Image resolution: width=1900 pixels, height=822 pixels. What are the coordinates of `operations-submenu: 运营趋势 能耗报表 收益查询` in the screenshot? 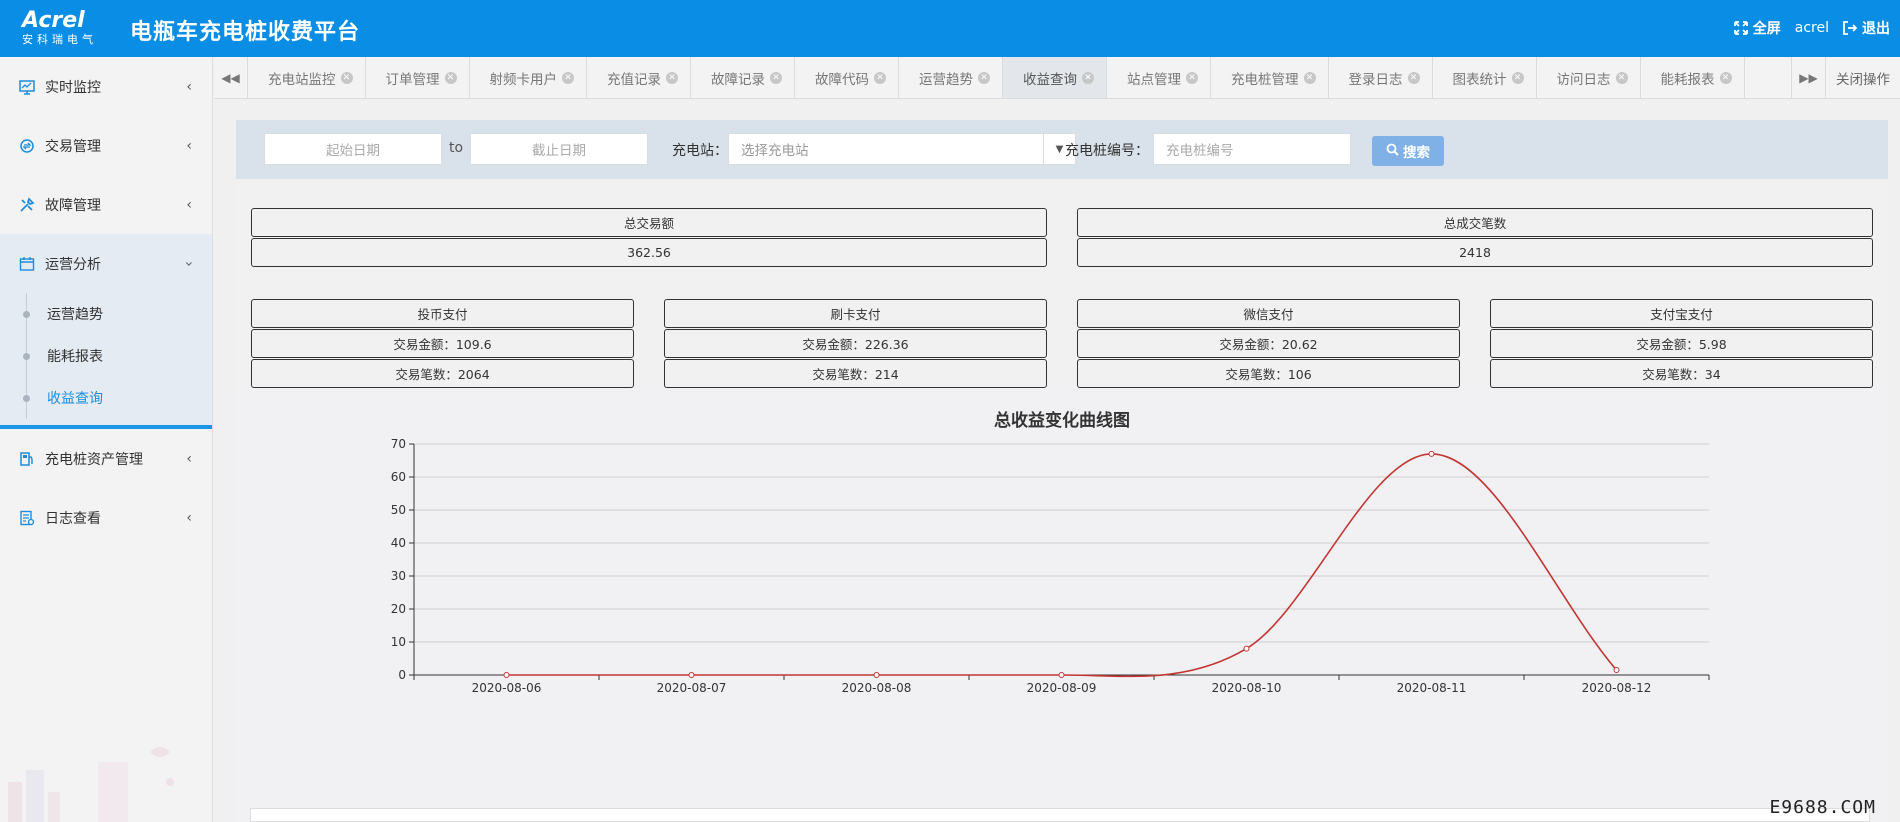 It's located at (106, 361).